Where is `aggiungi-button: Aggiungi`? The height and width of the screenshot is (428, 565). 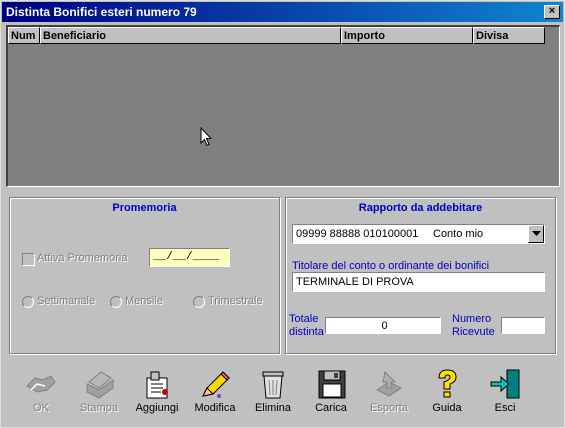
aggiungi-button: Aggiungi is located at coordinates (157, 394).